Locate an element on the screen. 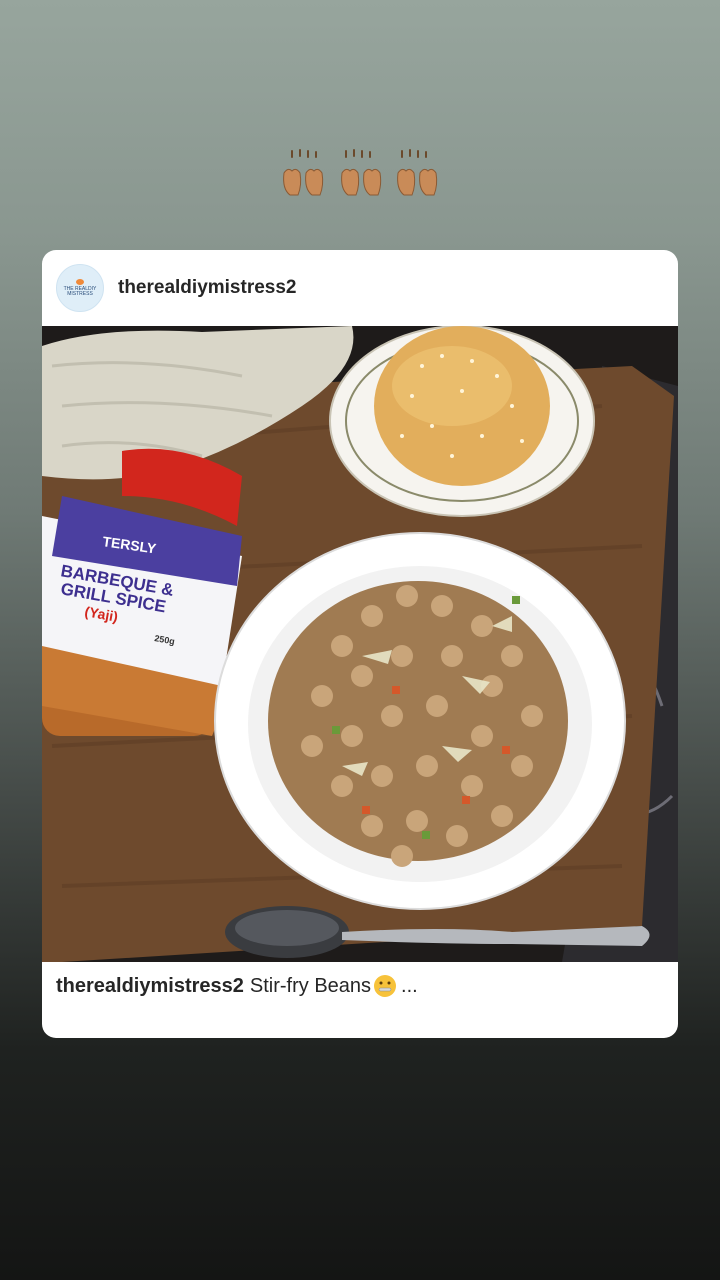 This screenshot has height=1280, width=720. post-header: THE REALDIY MISTRESS therealdiymistress2 is located at coordinates (360, 288).